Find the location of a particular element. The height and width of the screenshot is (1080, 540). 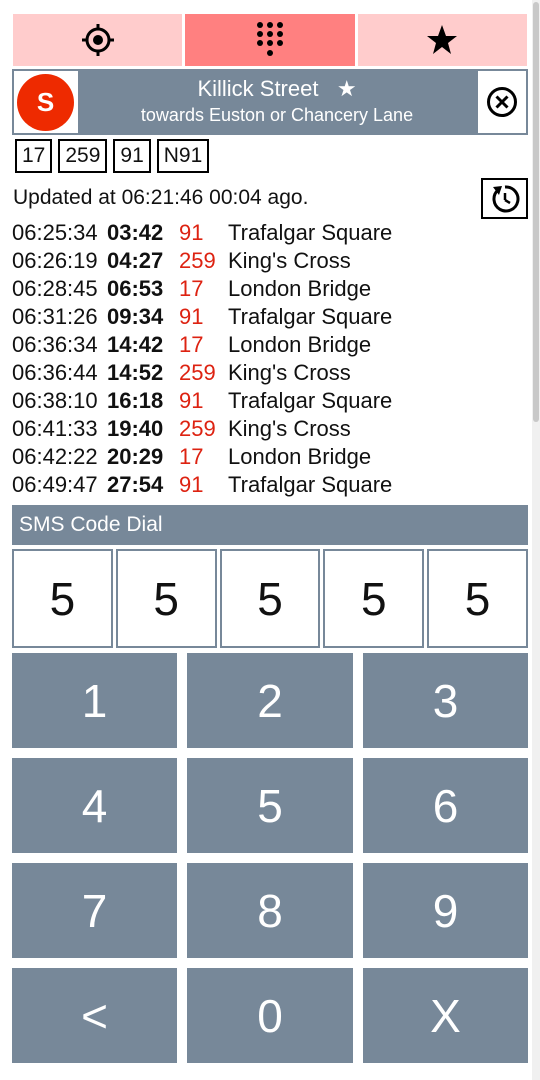

key-5: 5 is located at coordinates (270, 805).